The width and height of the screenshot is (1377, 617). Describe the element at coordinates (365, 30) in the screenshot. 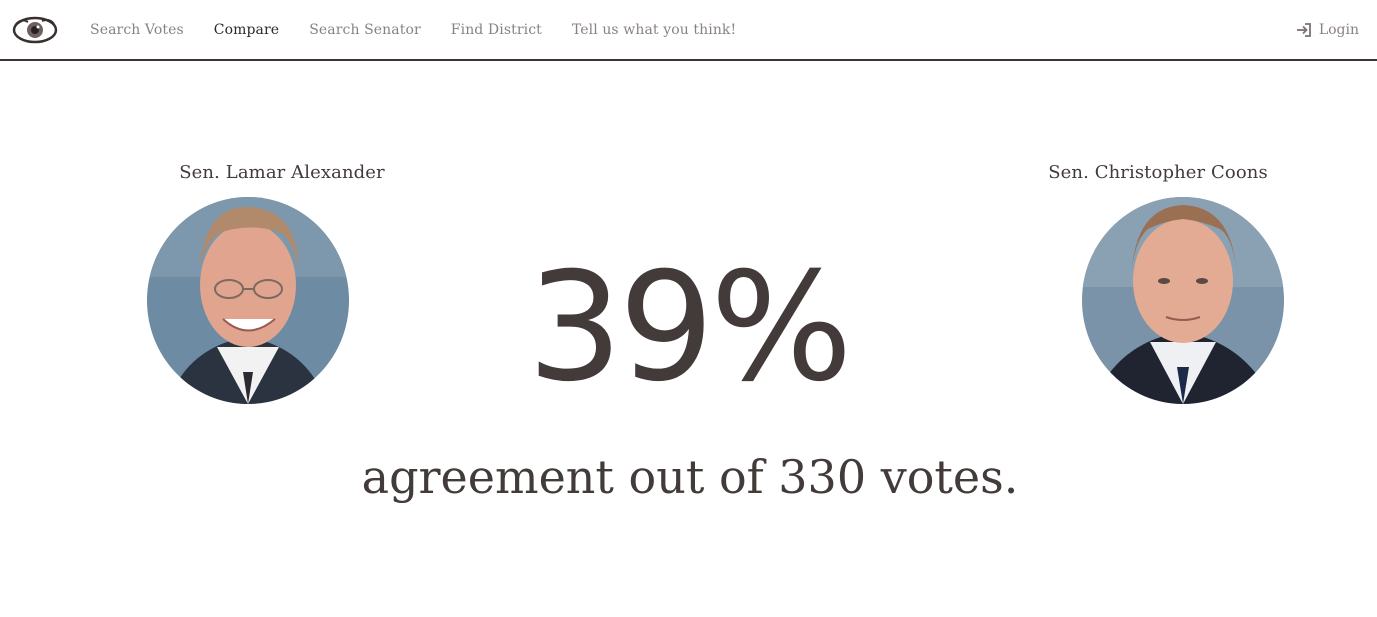

I see `nav-search-senator: Search Senator` at that location.